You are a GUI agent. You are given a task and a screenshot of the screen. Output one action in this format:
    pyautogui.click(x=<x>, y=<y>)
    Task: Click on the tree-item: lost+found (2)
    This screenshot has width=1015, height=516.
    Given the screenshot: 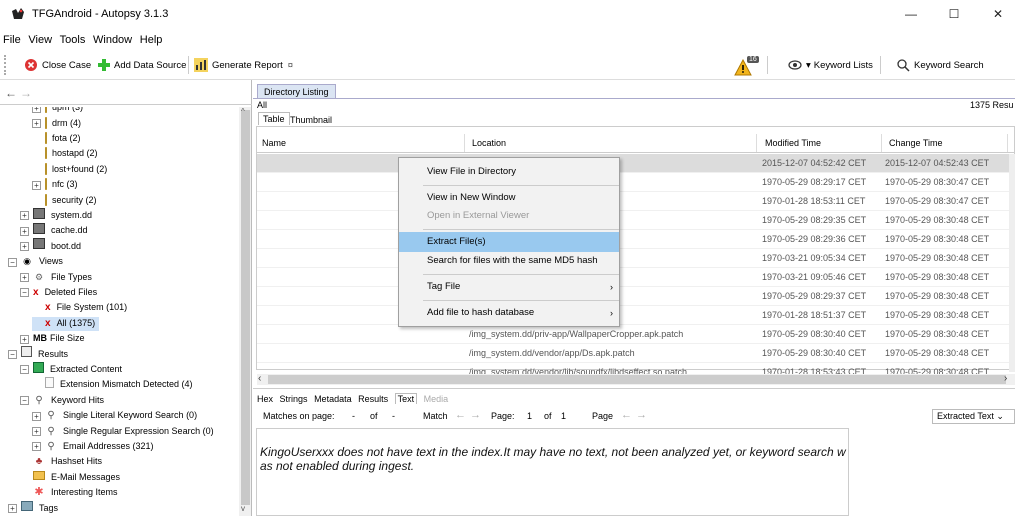 What is the action you would take?
    pyautogui.click(x=69, y=169)
    